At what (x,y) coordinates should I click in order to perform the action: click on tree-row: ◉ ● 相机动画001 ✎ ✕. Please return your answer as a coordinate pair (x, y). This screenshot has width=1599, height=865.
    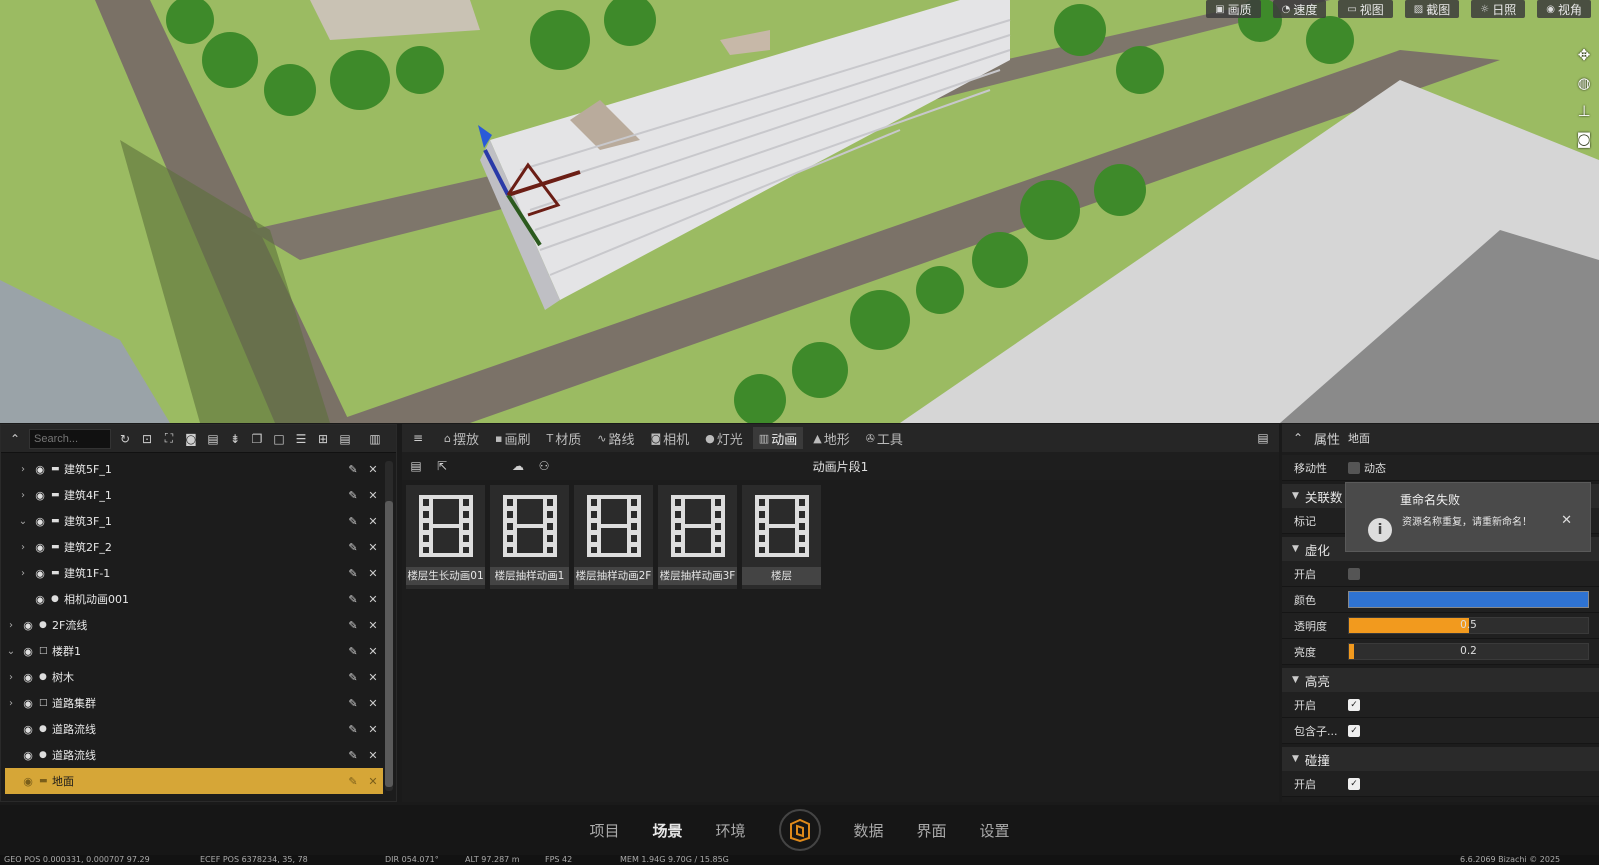
    Looking at the image, I should click on (200, 599).